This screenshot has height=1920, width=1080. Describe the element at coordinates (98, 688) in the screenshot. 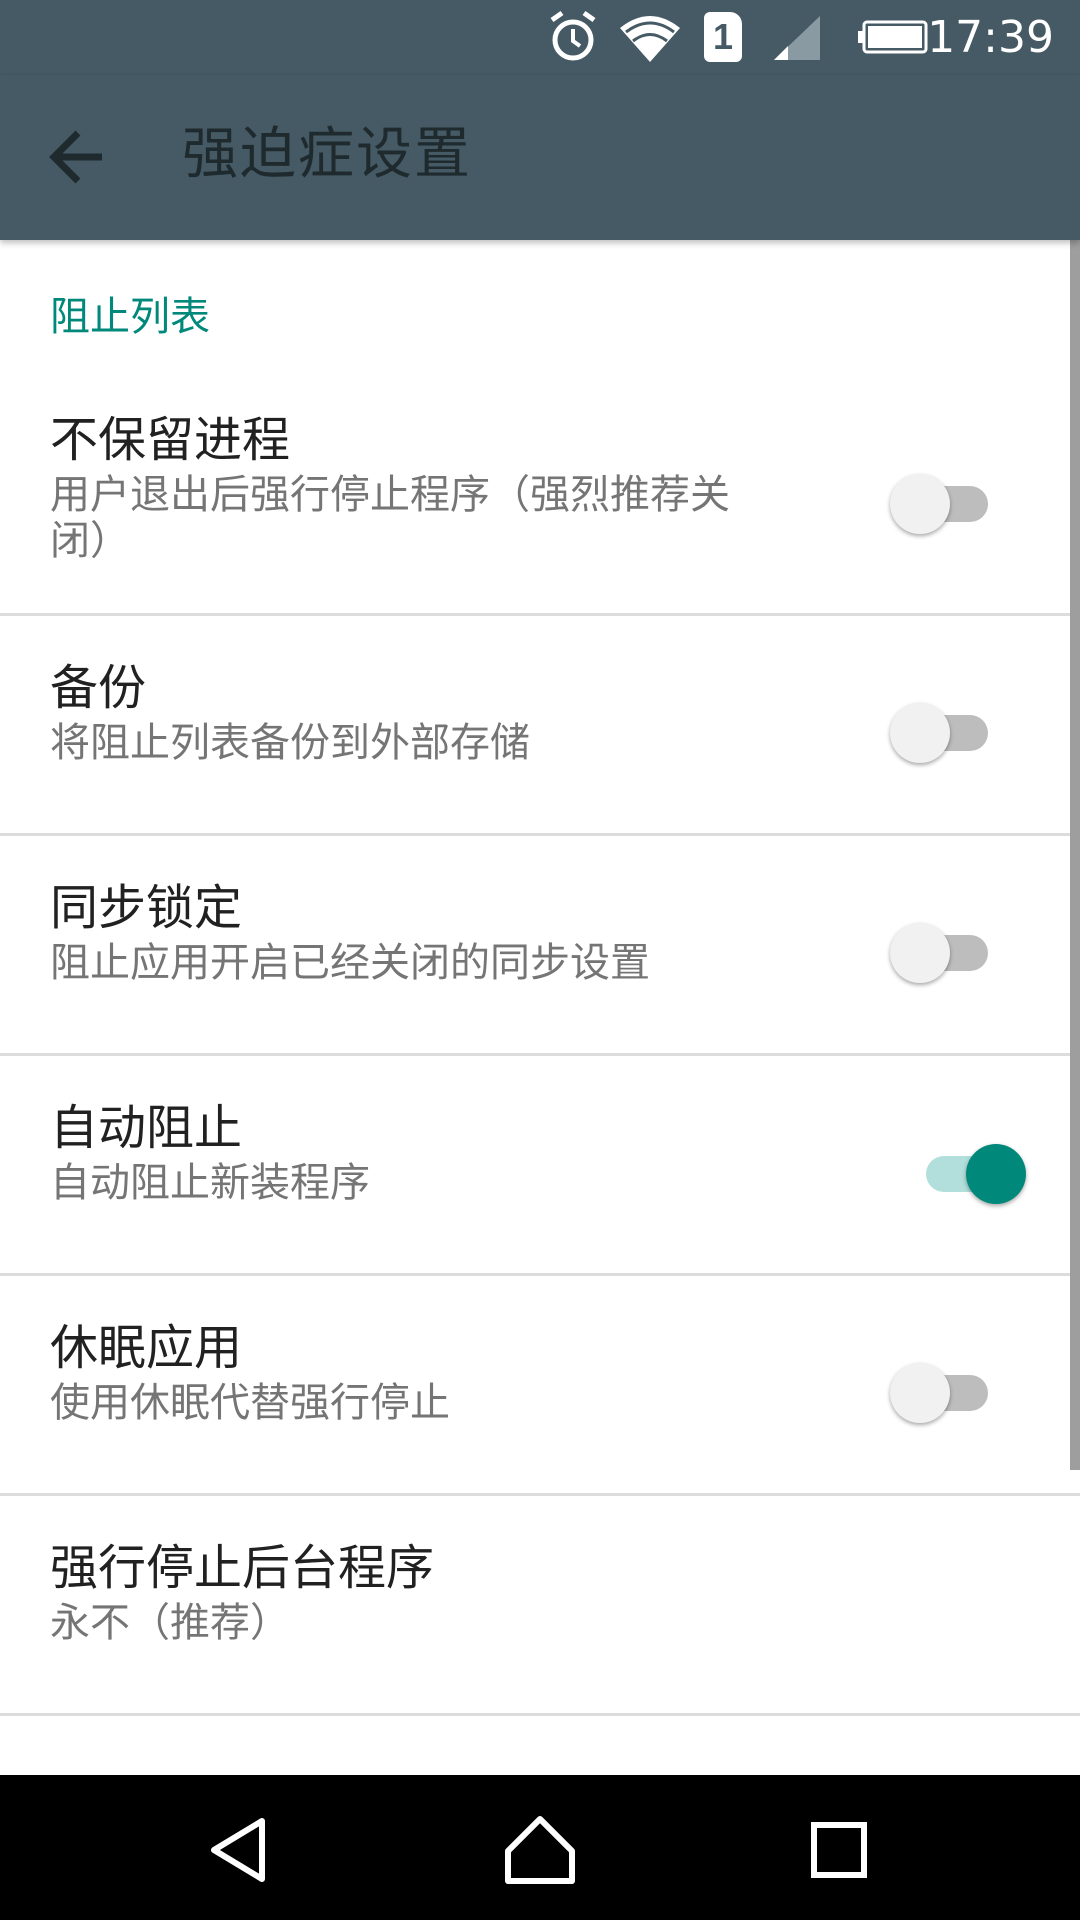

I see `pref-title: 备份` at that location.